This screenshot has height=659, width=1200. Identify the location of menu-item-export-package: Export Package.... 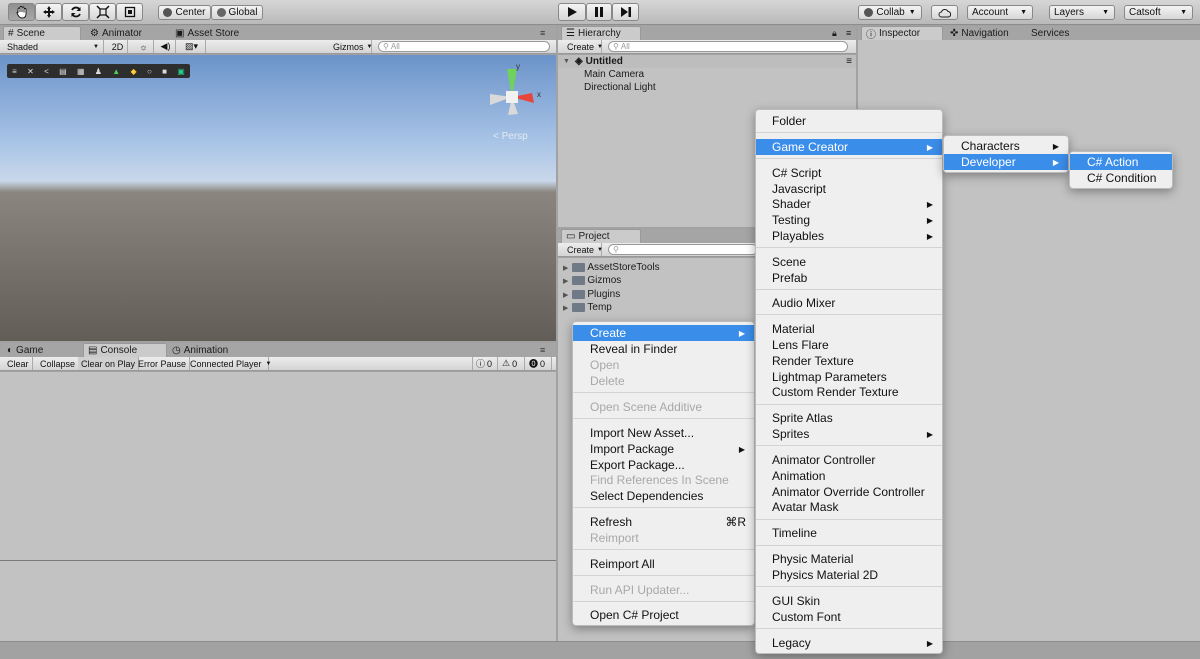
(663, 465).